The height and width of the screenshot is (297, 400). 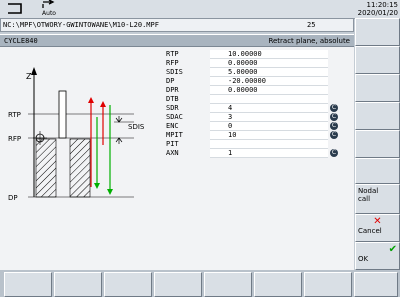 What do you see at coordinates (172, 153) in the screenshot?
I see `param-label-axn: AXN` at bounding box center [172, 153].